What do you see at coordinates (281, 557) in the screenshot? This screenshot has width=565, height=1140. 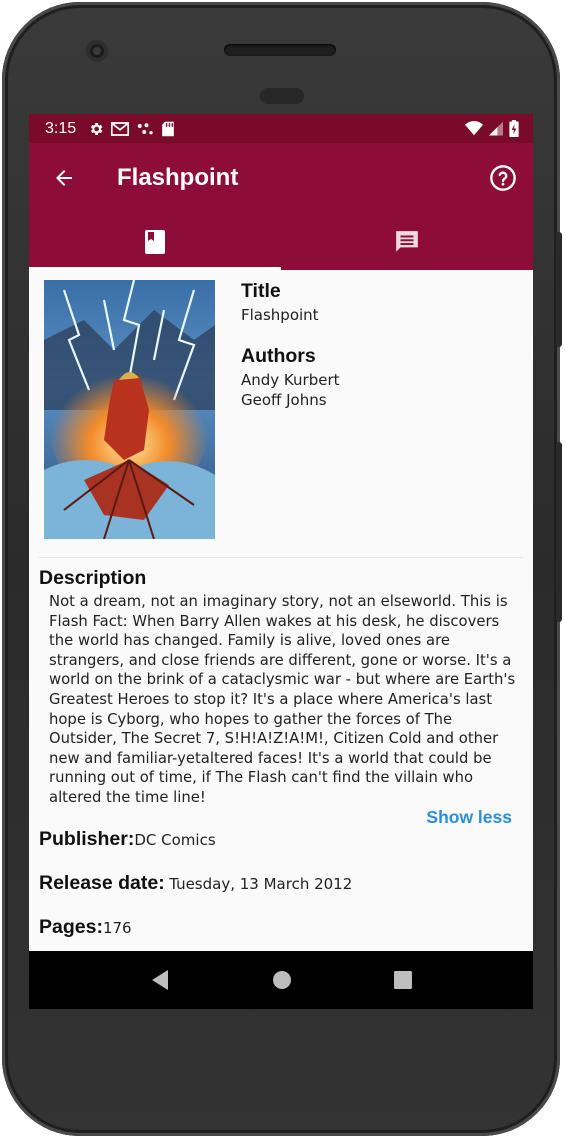 I see `divider` at bounding box center [281, 557].